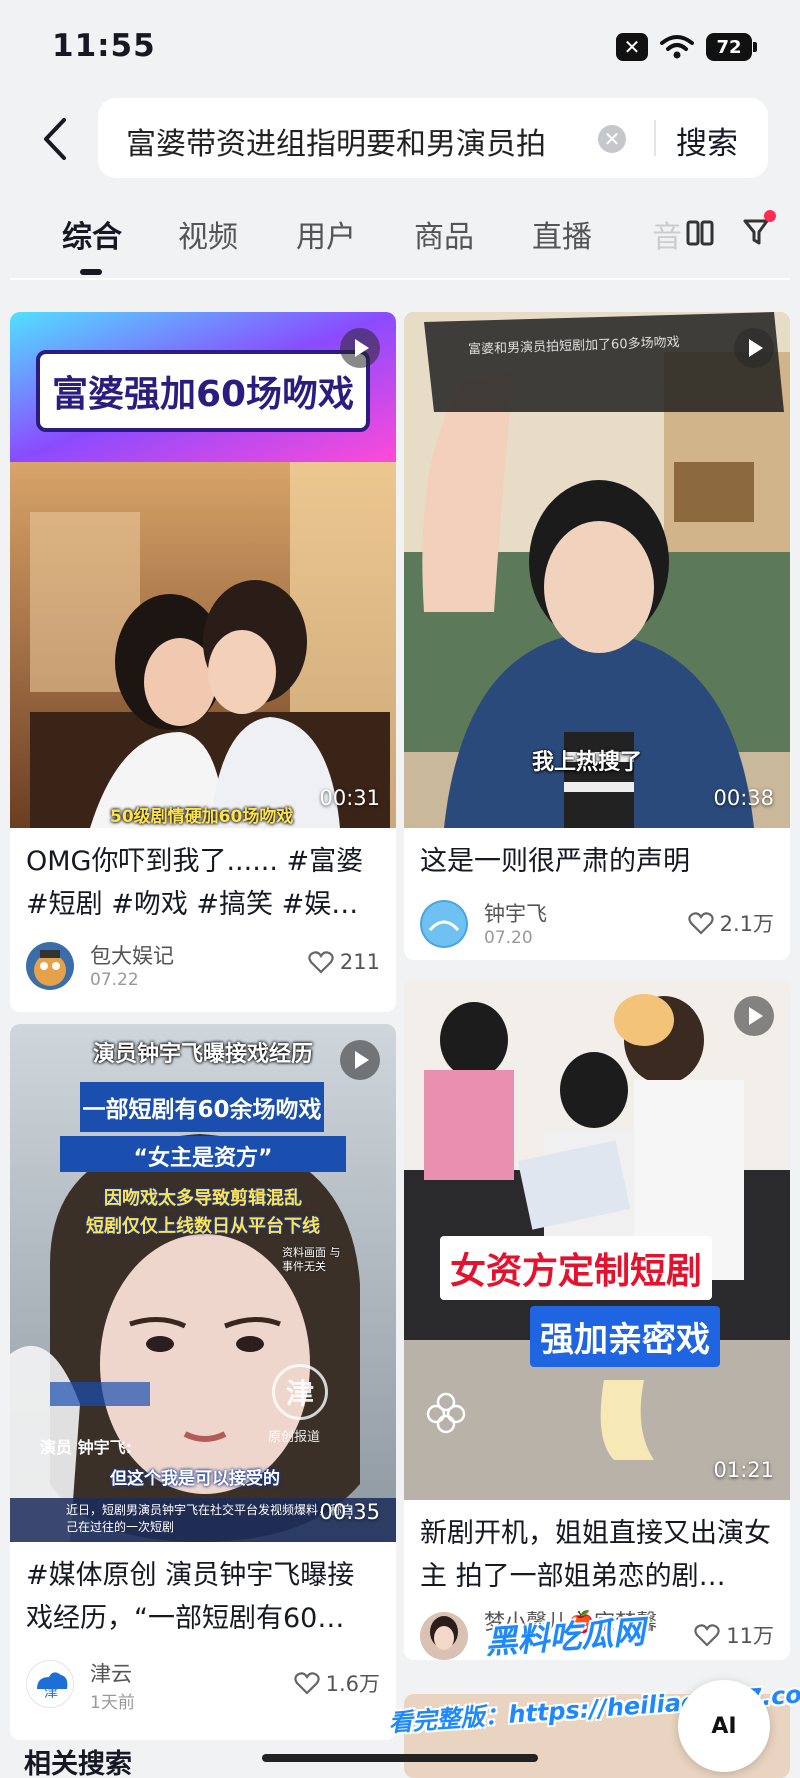  Describe the element at coordinates (587, 762) in the screenshot. I see `video-caption: 我上热搜了` at that location.